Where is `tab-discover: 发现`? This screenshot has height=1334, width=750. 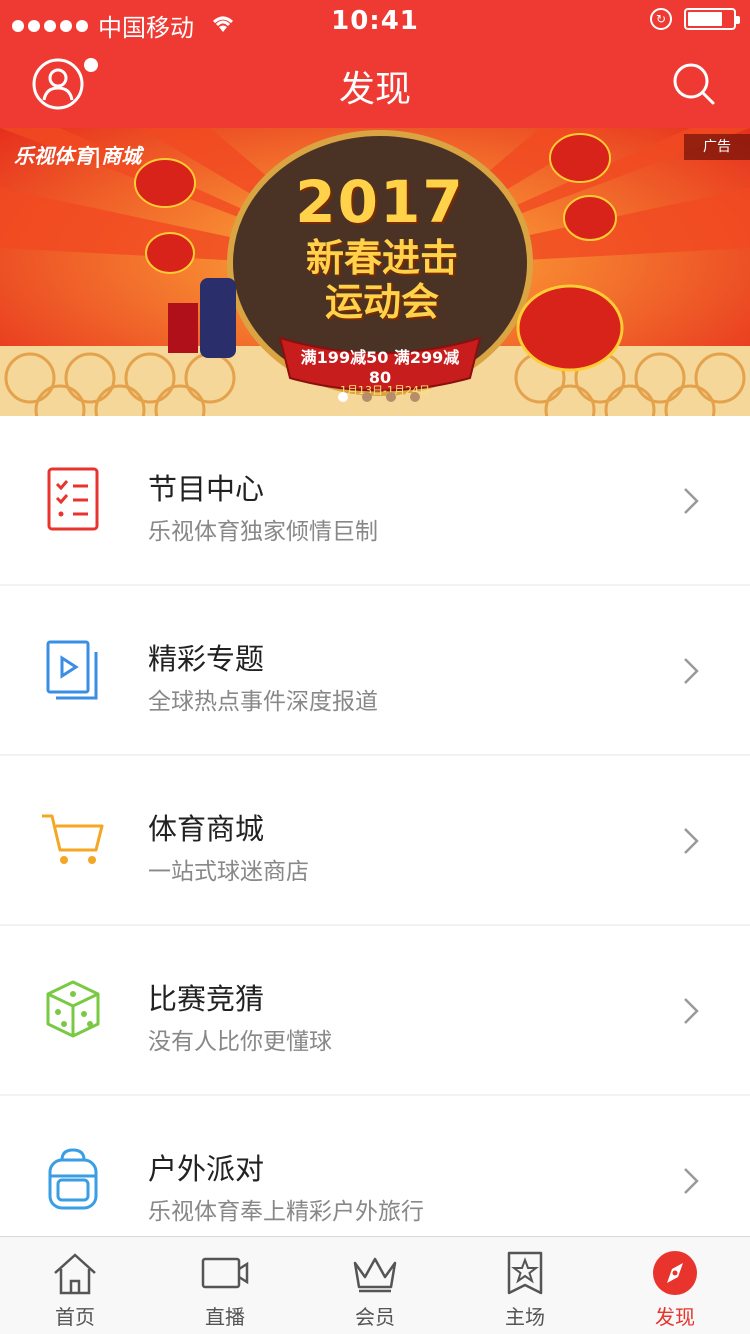 tab-discover: 发现 is located at coordinates (675, 1285).